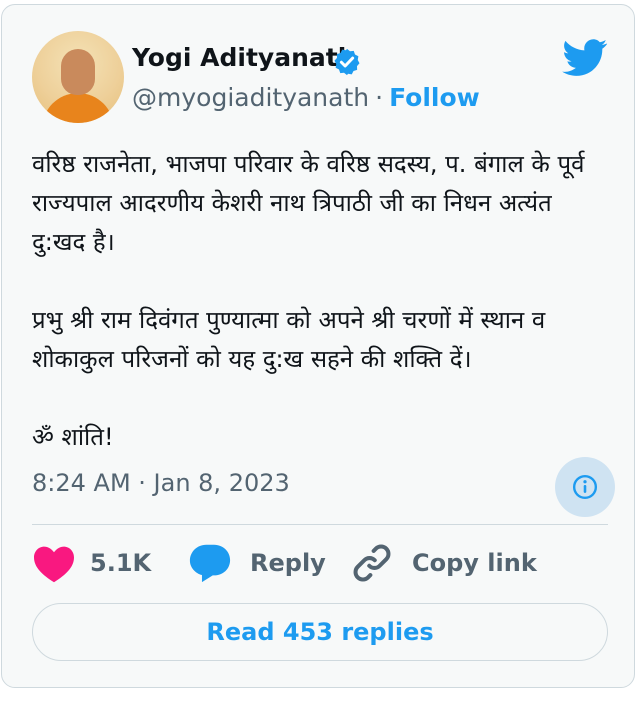 The height and width of the screenshot is (707, 638). I want to click on reply-label: Reply, so click(288, 563).